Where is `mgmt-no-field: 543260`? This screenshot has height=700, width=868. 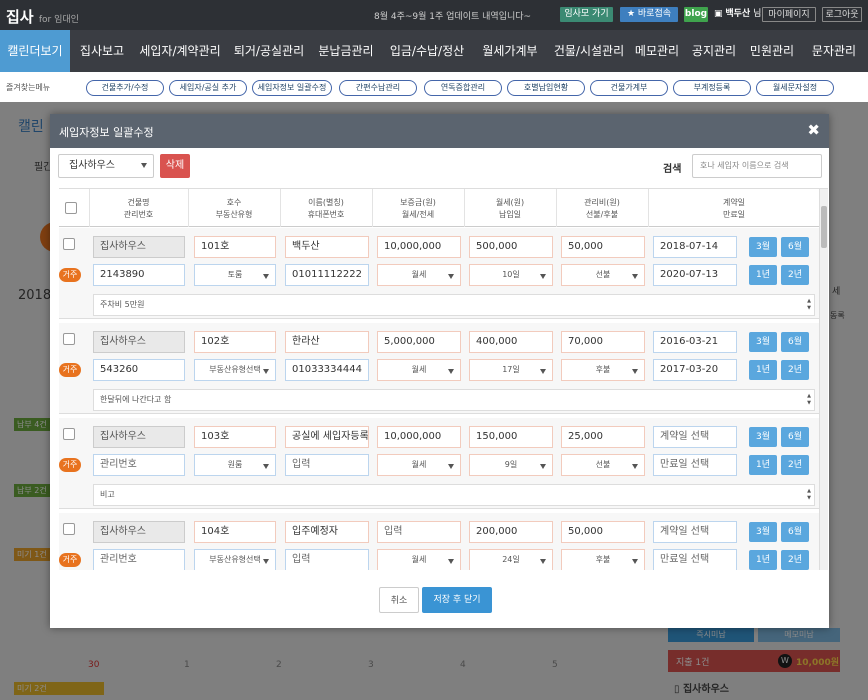 mgmt-no-field: 543260 is located at coordinates (139, 370).